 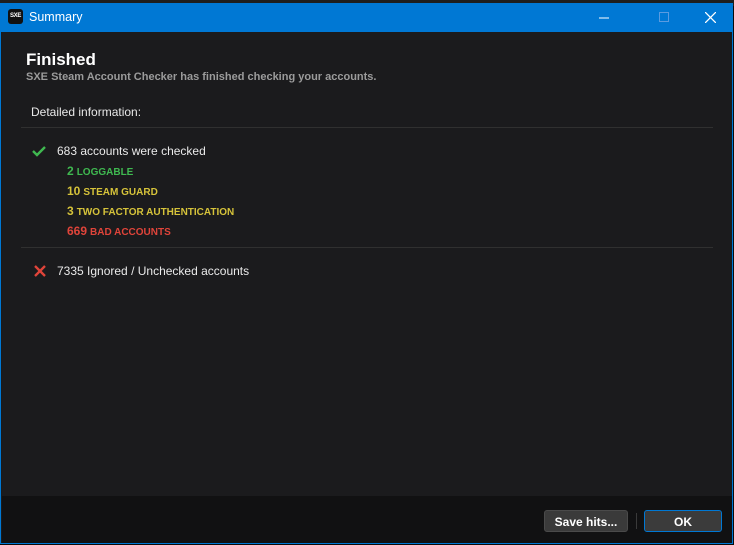 I want to click on close-button, so click(x=710, y=17).